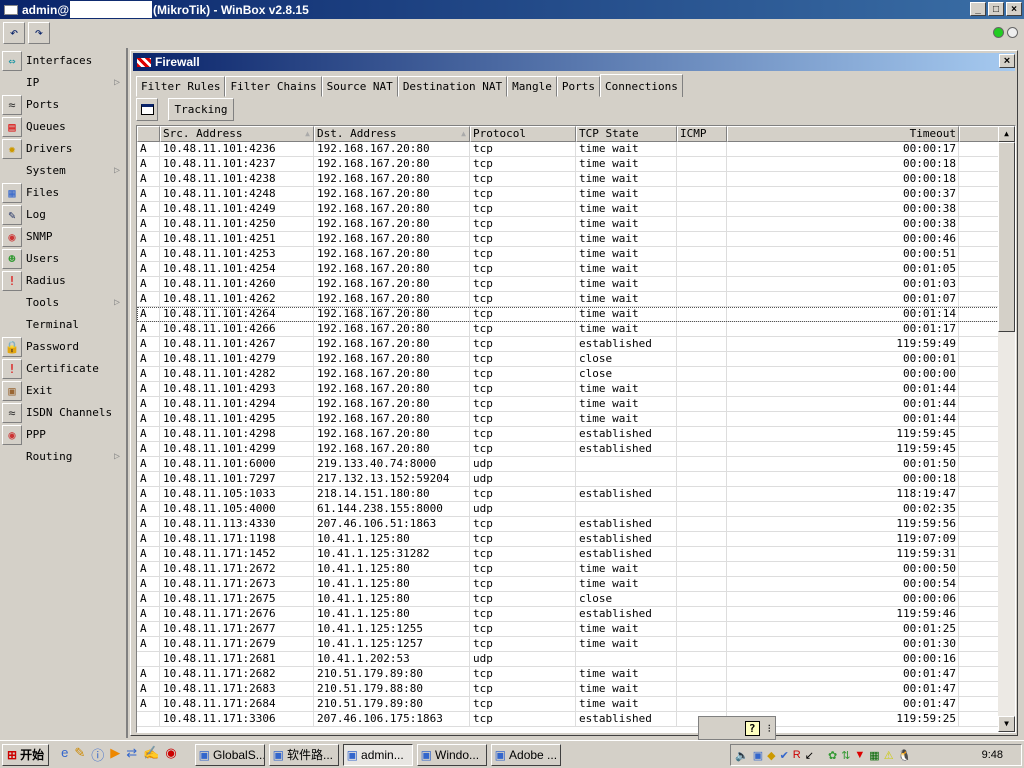  What do you see at coordinates (626, 134) in the screenshot?
I see `column-header-tcp-state: TCP State` at bounding box center [626, 134].